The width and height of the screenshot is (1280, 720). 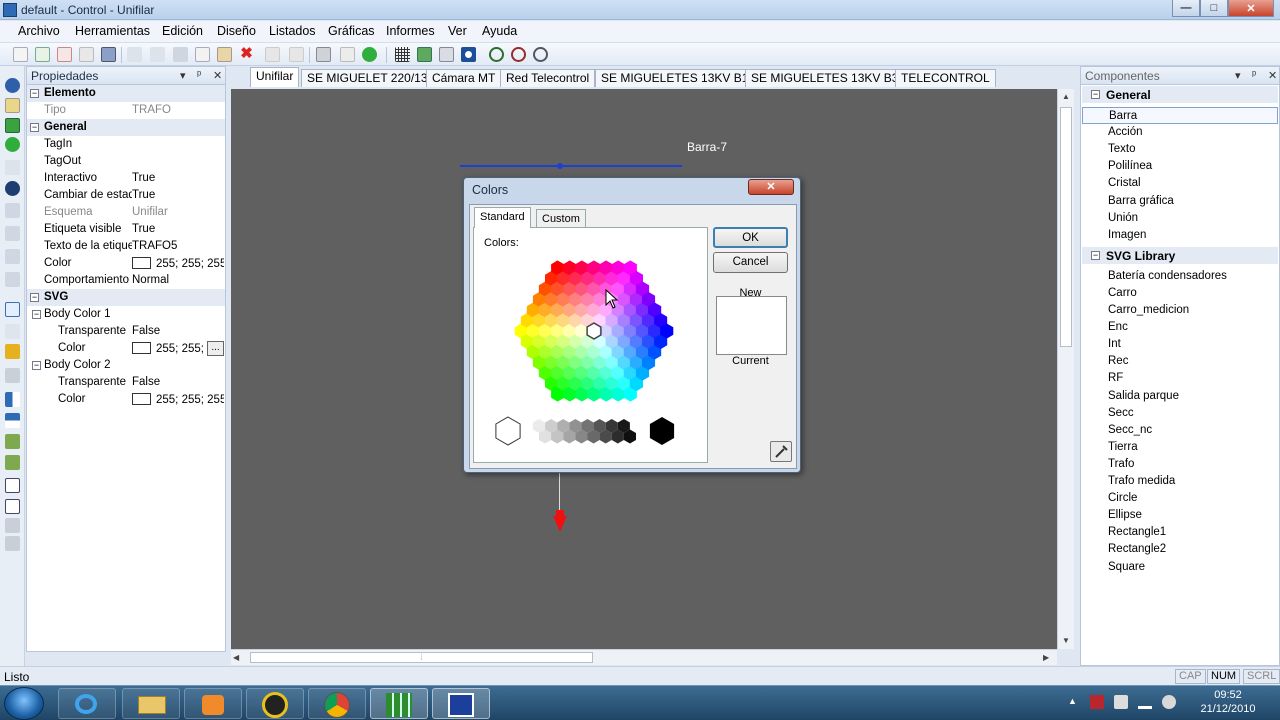 What do you see at coordinates (369, 54) in the screenshot?
I see `run-icon` at bounding box center [369, 54].